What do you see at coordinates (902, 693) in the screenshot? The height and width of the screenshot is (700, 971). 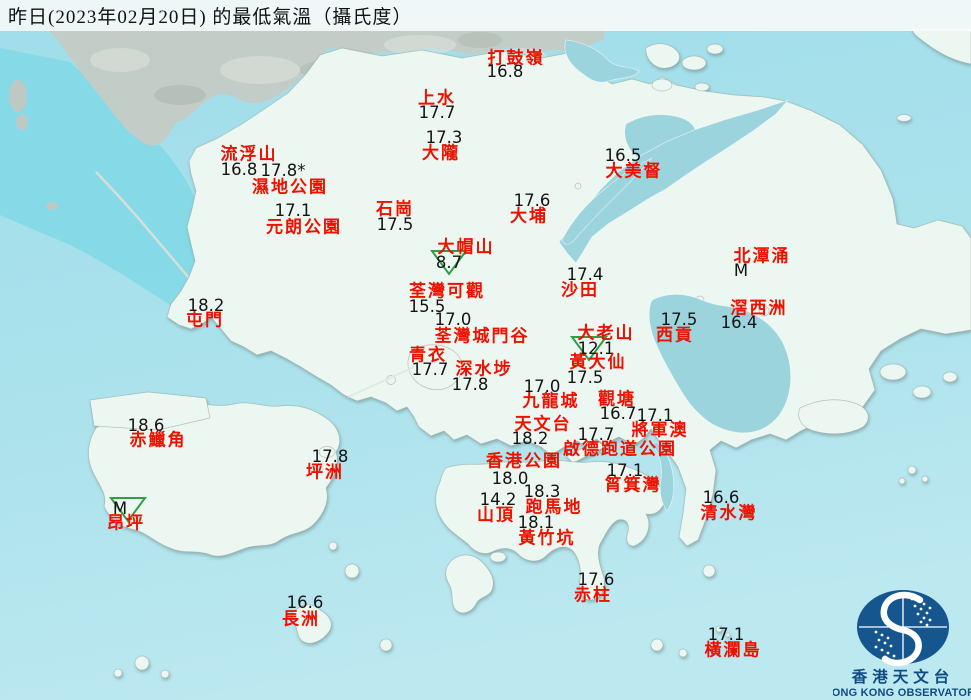 I see `hko-logo-name-en: HONG KONG OBSERVATORY` at bounding box center [902, 693].